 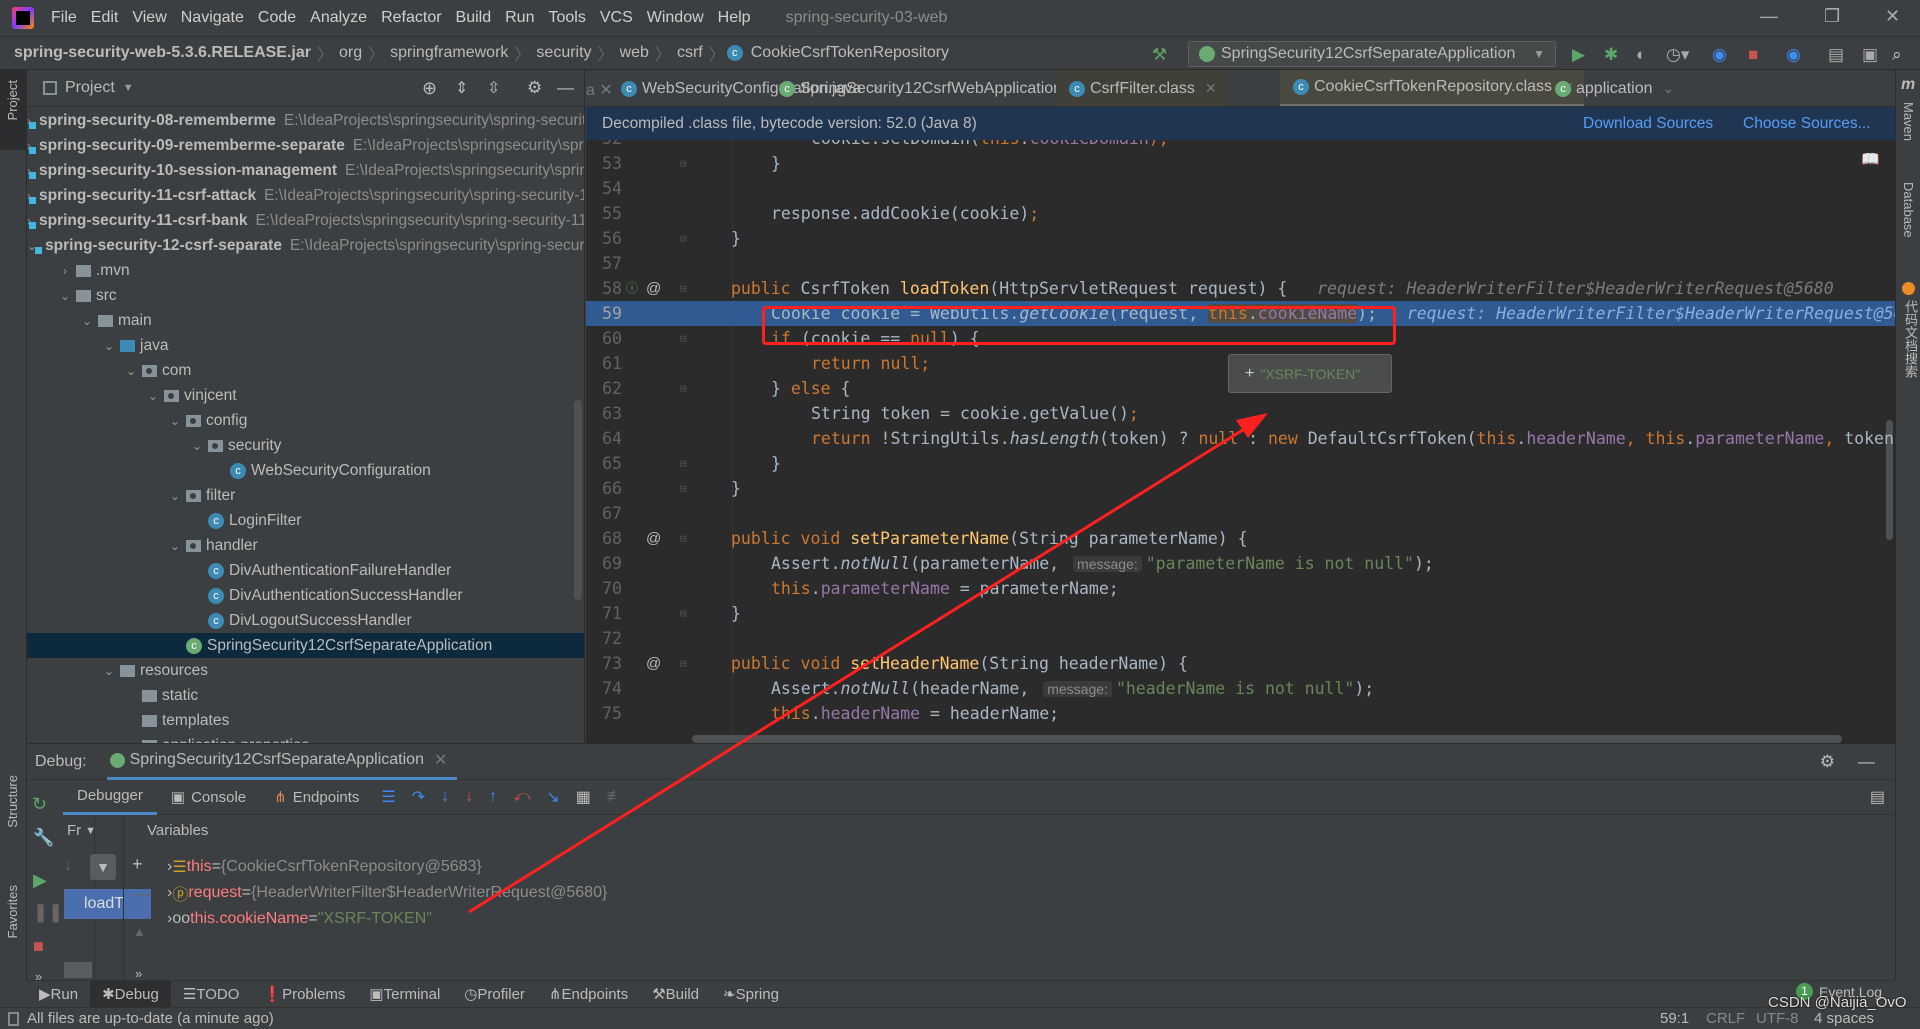 I want to click on editor-horizontal-scrollbar, so click(x=1267, y=739).